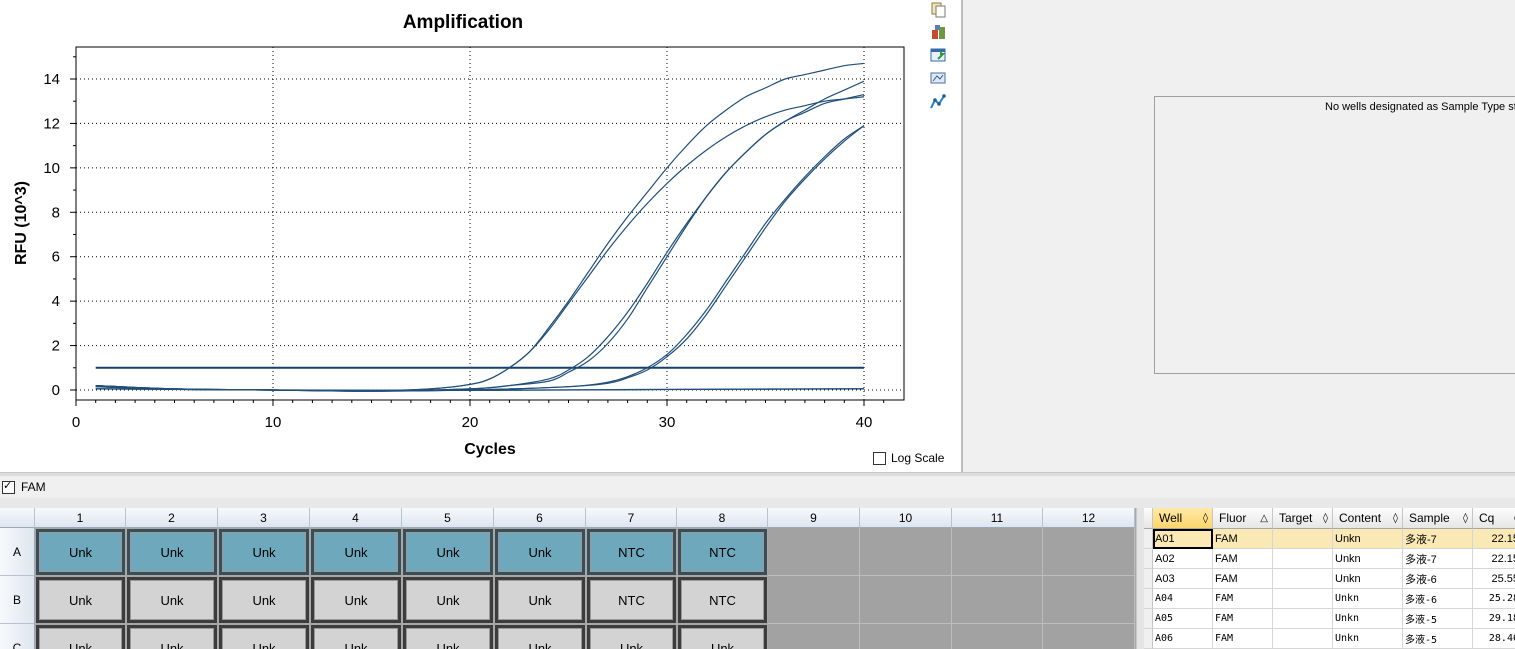 Image resolution: width=1515 pixels, height=649 pixels. Describe the element at coordinates (1089, 518) in the screenshot. I see `plate-column-header-12: 12` at that location.